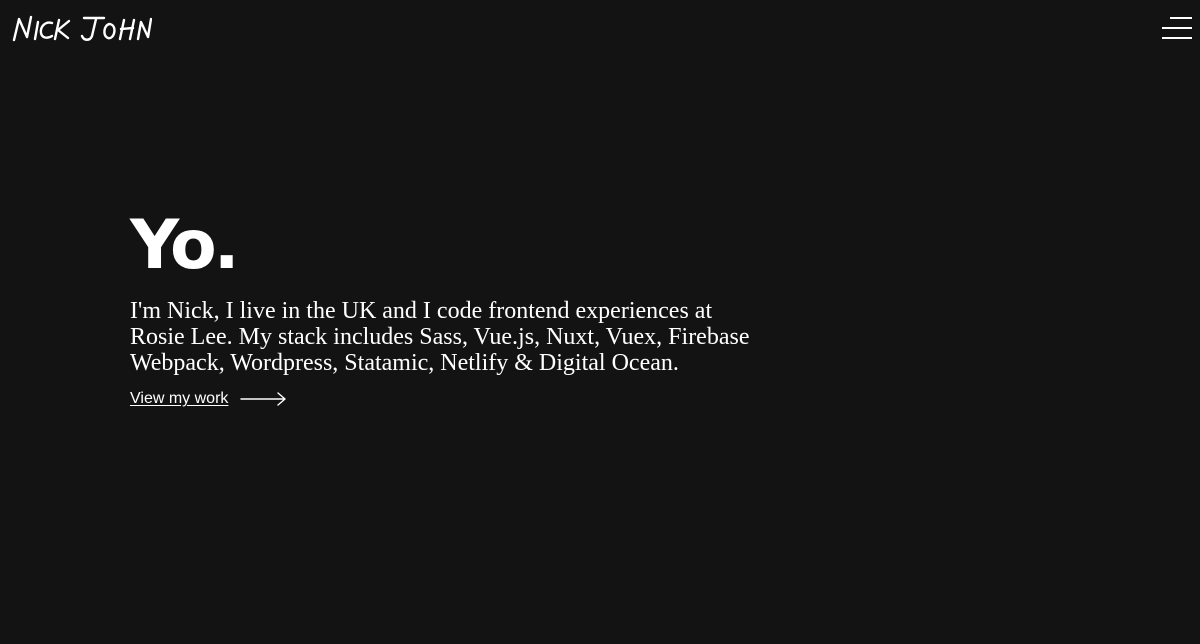 The image size is (1200, 644). Describe the element at coordinates (185, 245) in the screenshot. I see `hero-heading: Yo.` at that location.